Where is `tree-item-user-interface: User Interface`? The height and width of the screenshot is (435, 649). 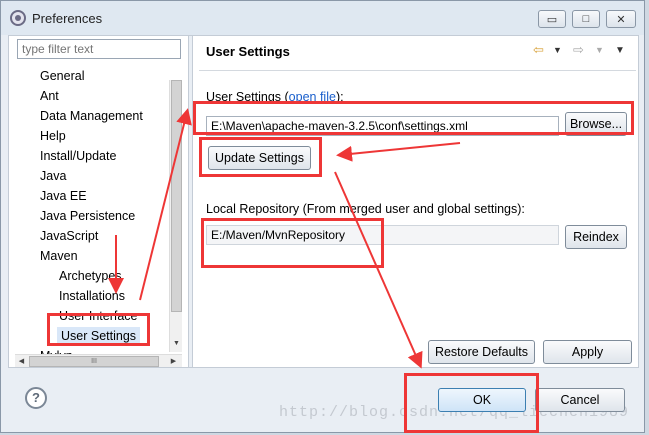
tree-item-user-interface: User Interface is located at coordinates (98, 316).